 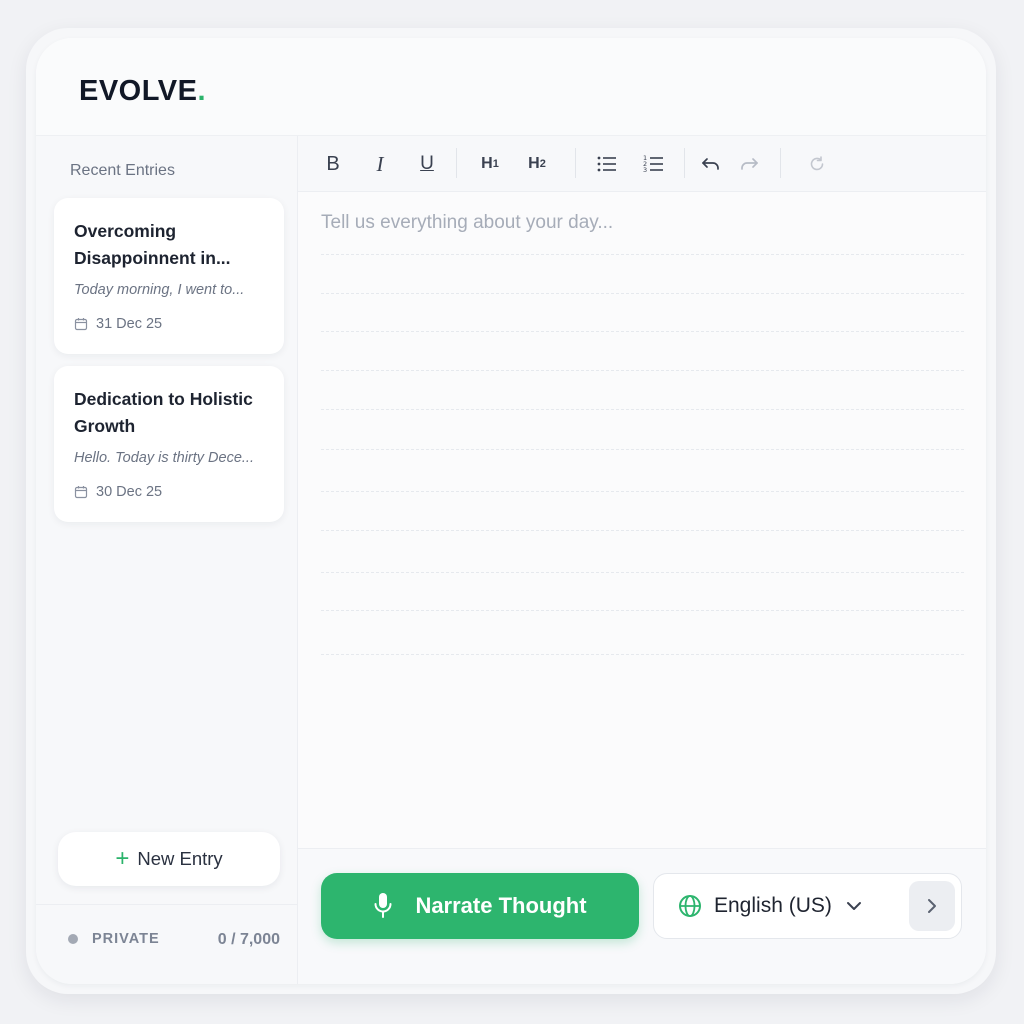 What do you see at coordinates (487, 163) in the screenshot?
I see `heading1-letter: H` at bounding box center [487, 163].